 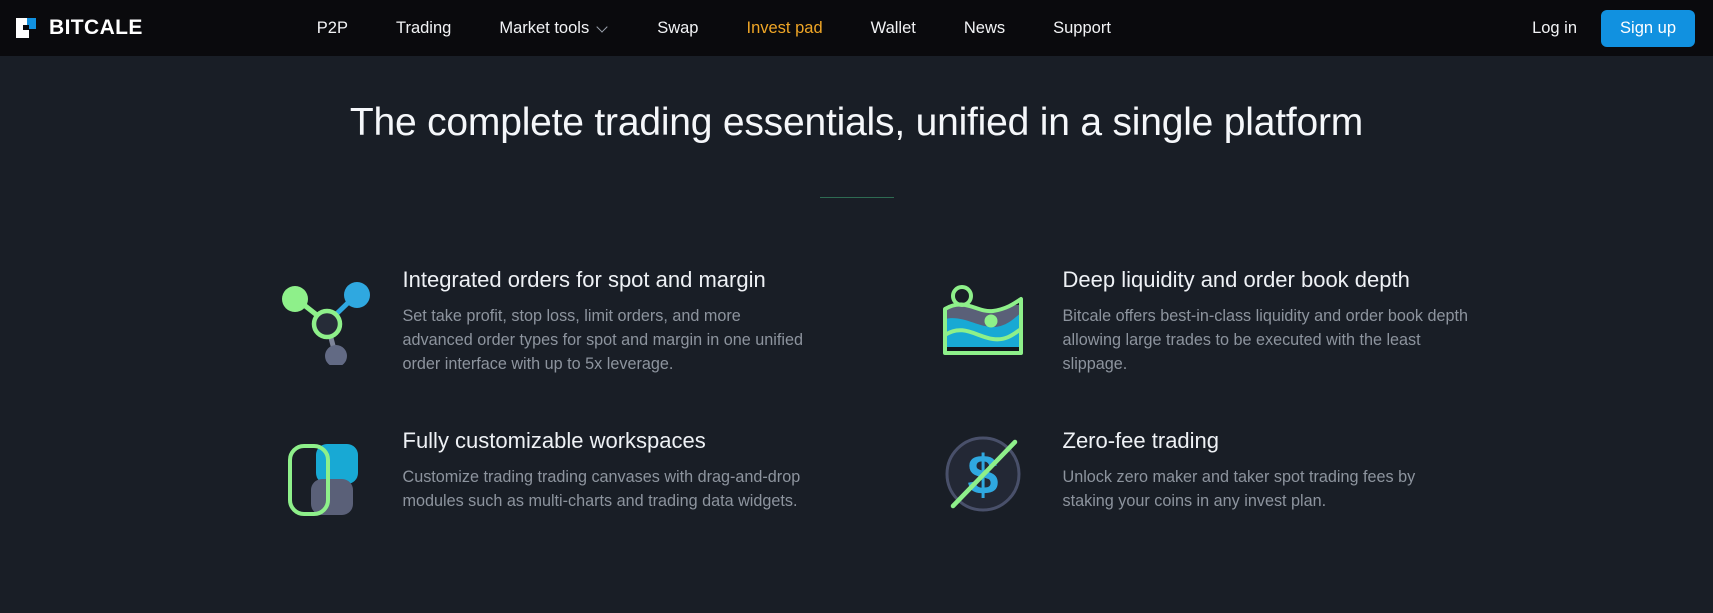 What do you see at coordinates (554, 440) in the screenshot?
I see `feature-title: Fully customizable workspaces` at bounding box center [554, 440].